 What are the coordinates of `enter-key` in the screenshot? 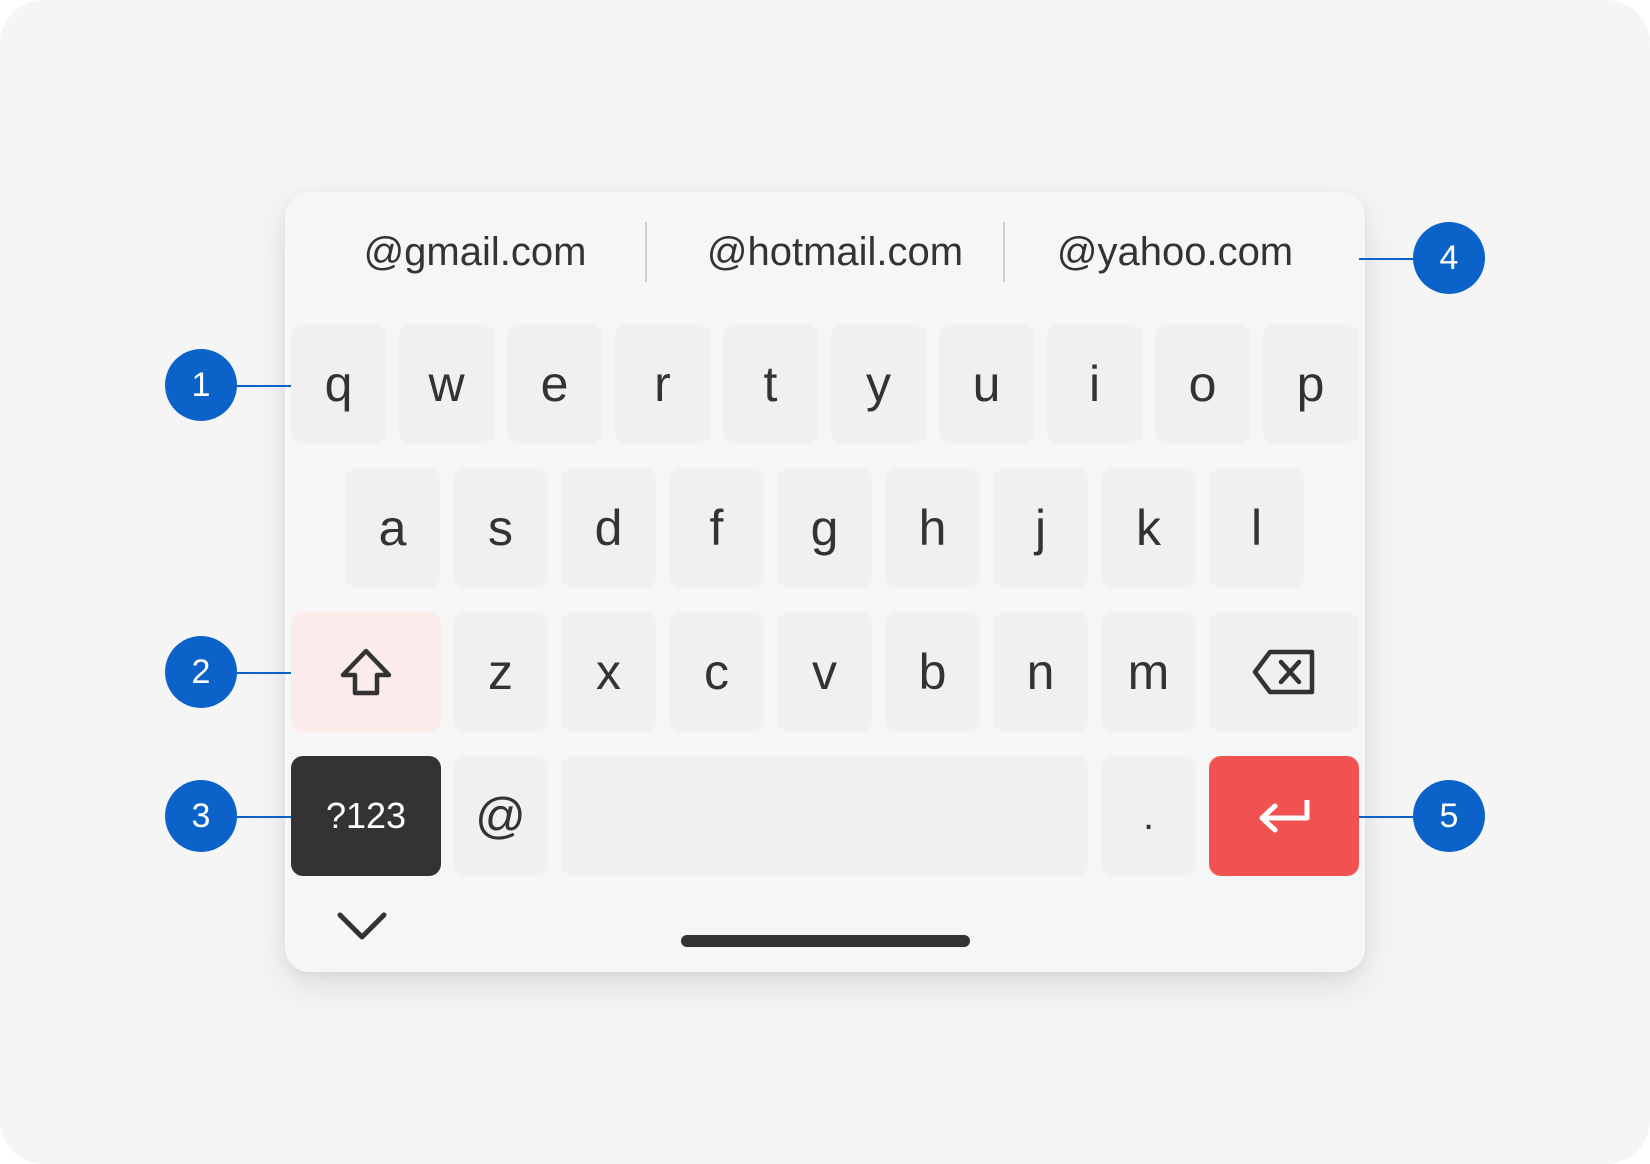 It's located at (1284, 816).